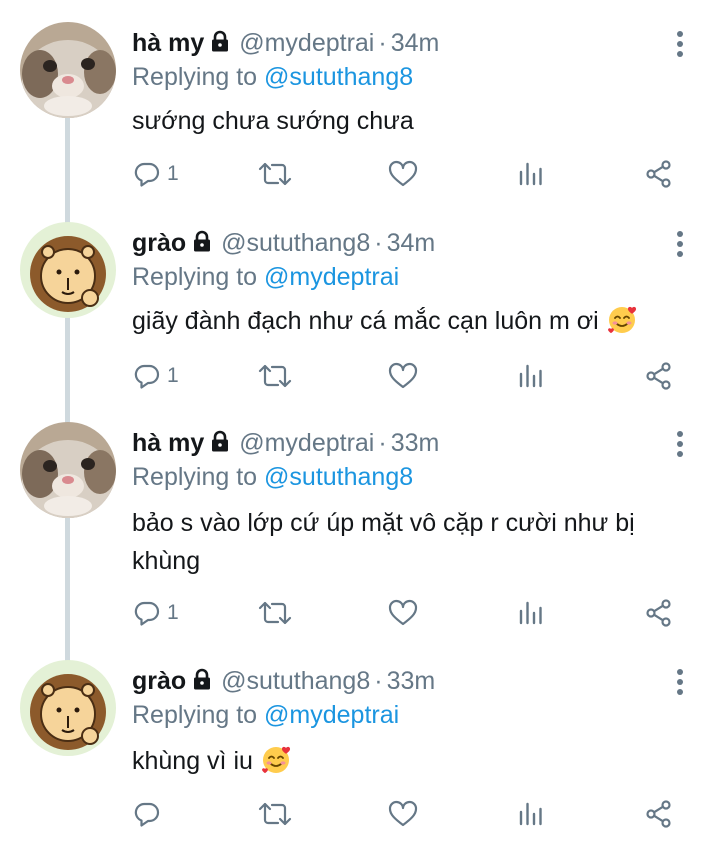 The image size is (720, 841). I want to click on tweet-text: khùng vì iu, so click(402, 764).